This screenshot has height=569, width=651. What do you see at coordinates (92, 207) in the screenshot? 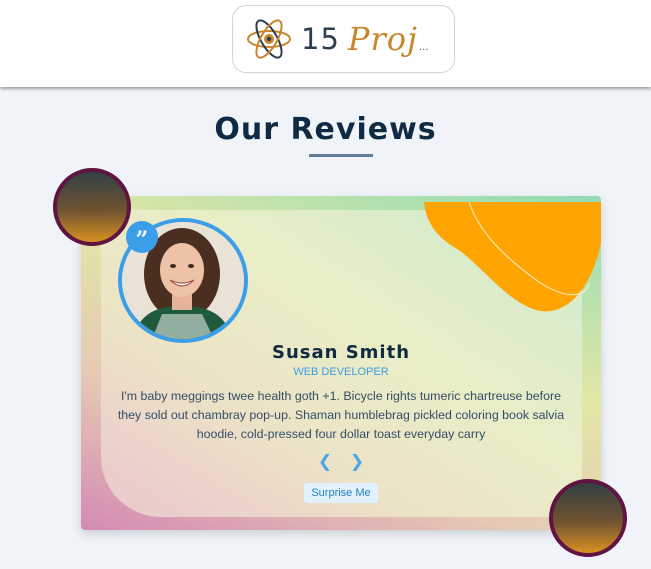
I see `decorative-circle-top-left` at bounding box center [92, 207].